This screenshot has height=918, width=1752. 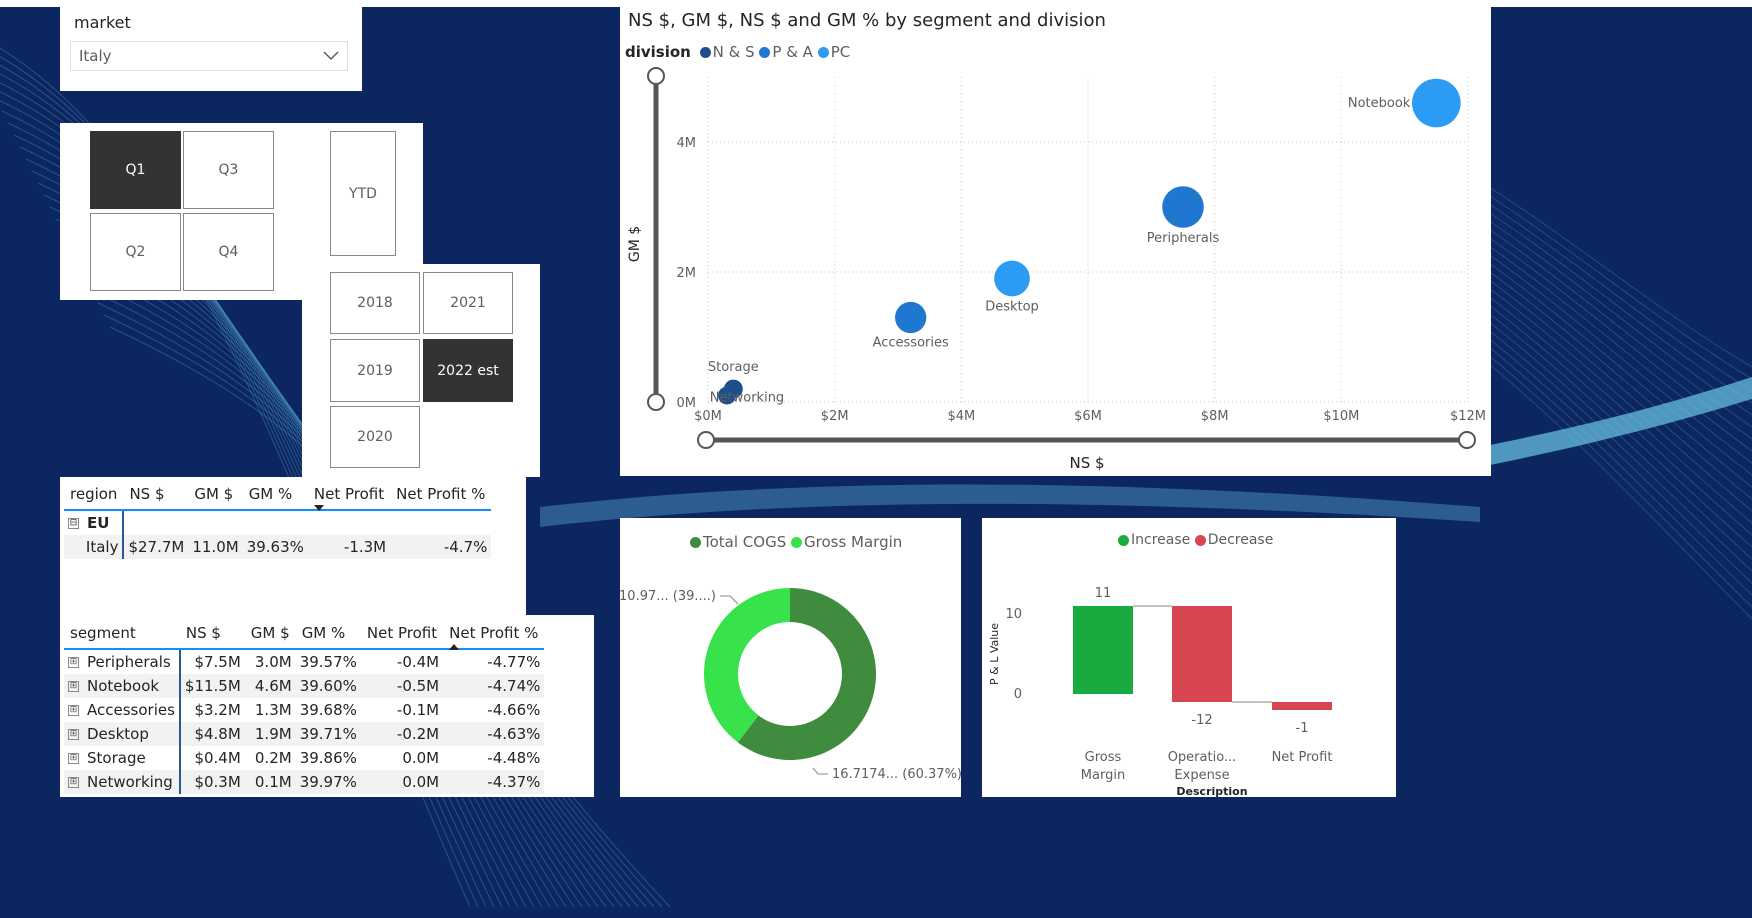 I want to click on y-axis-title: P & L Value, so click(x=994, y=654).